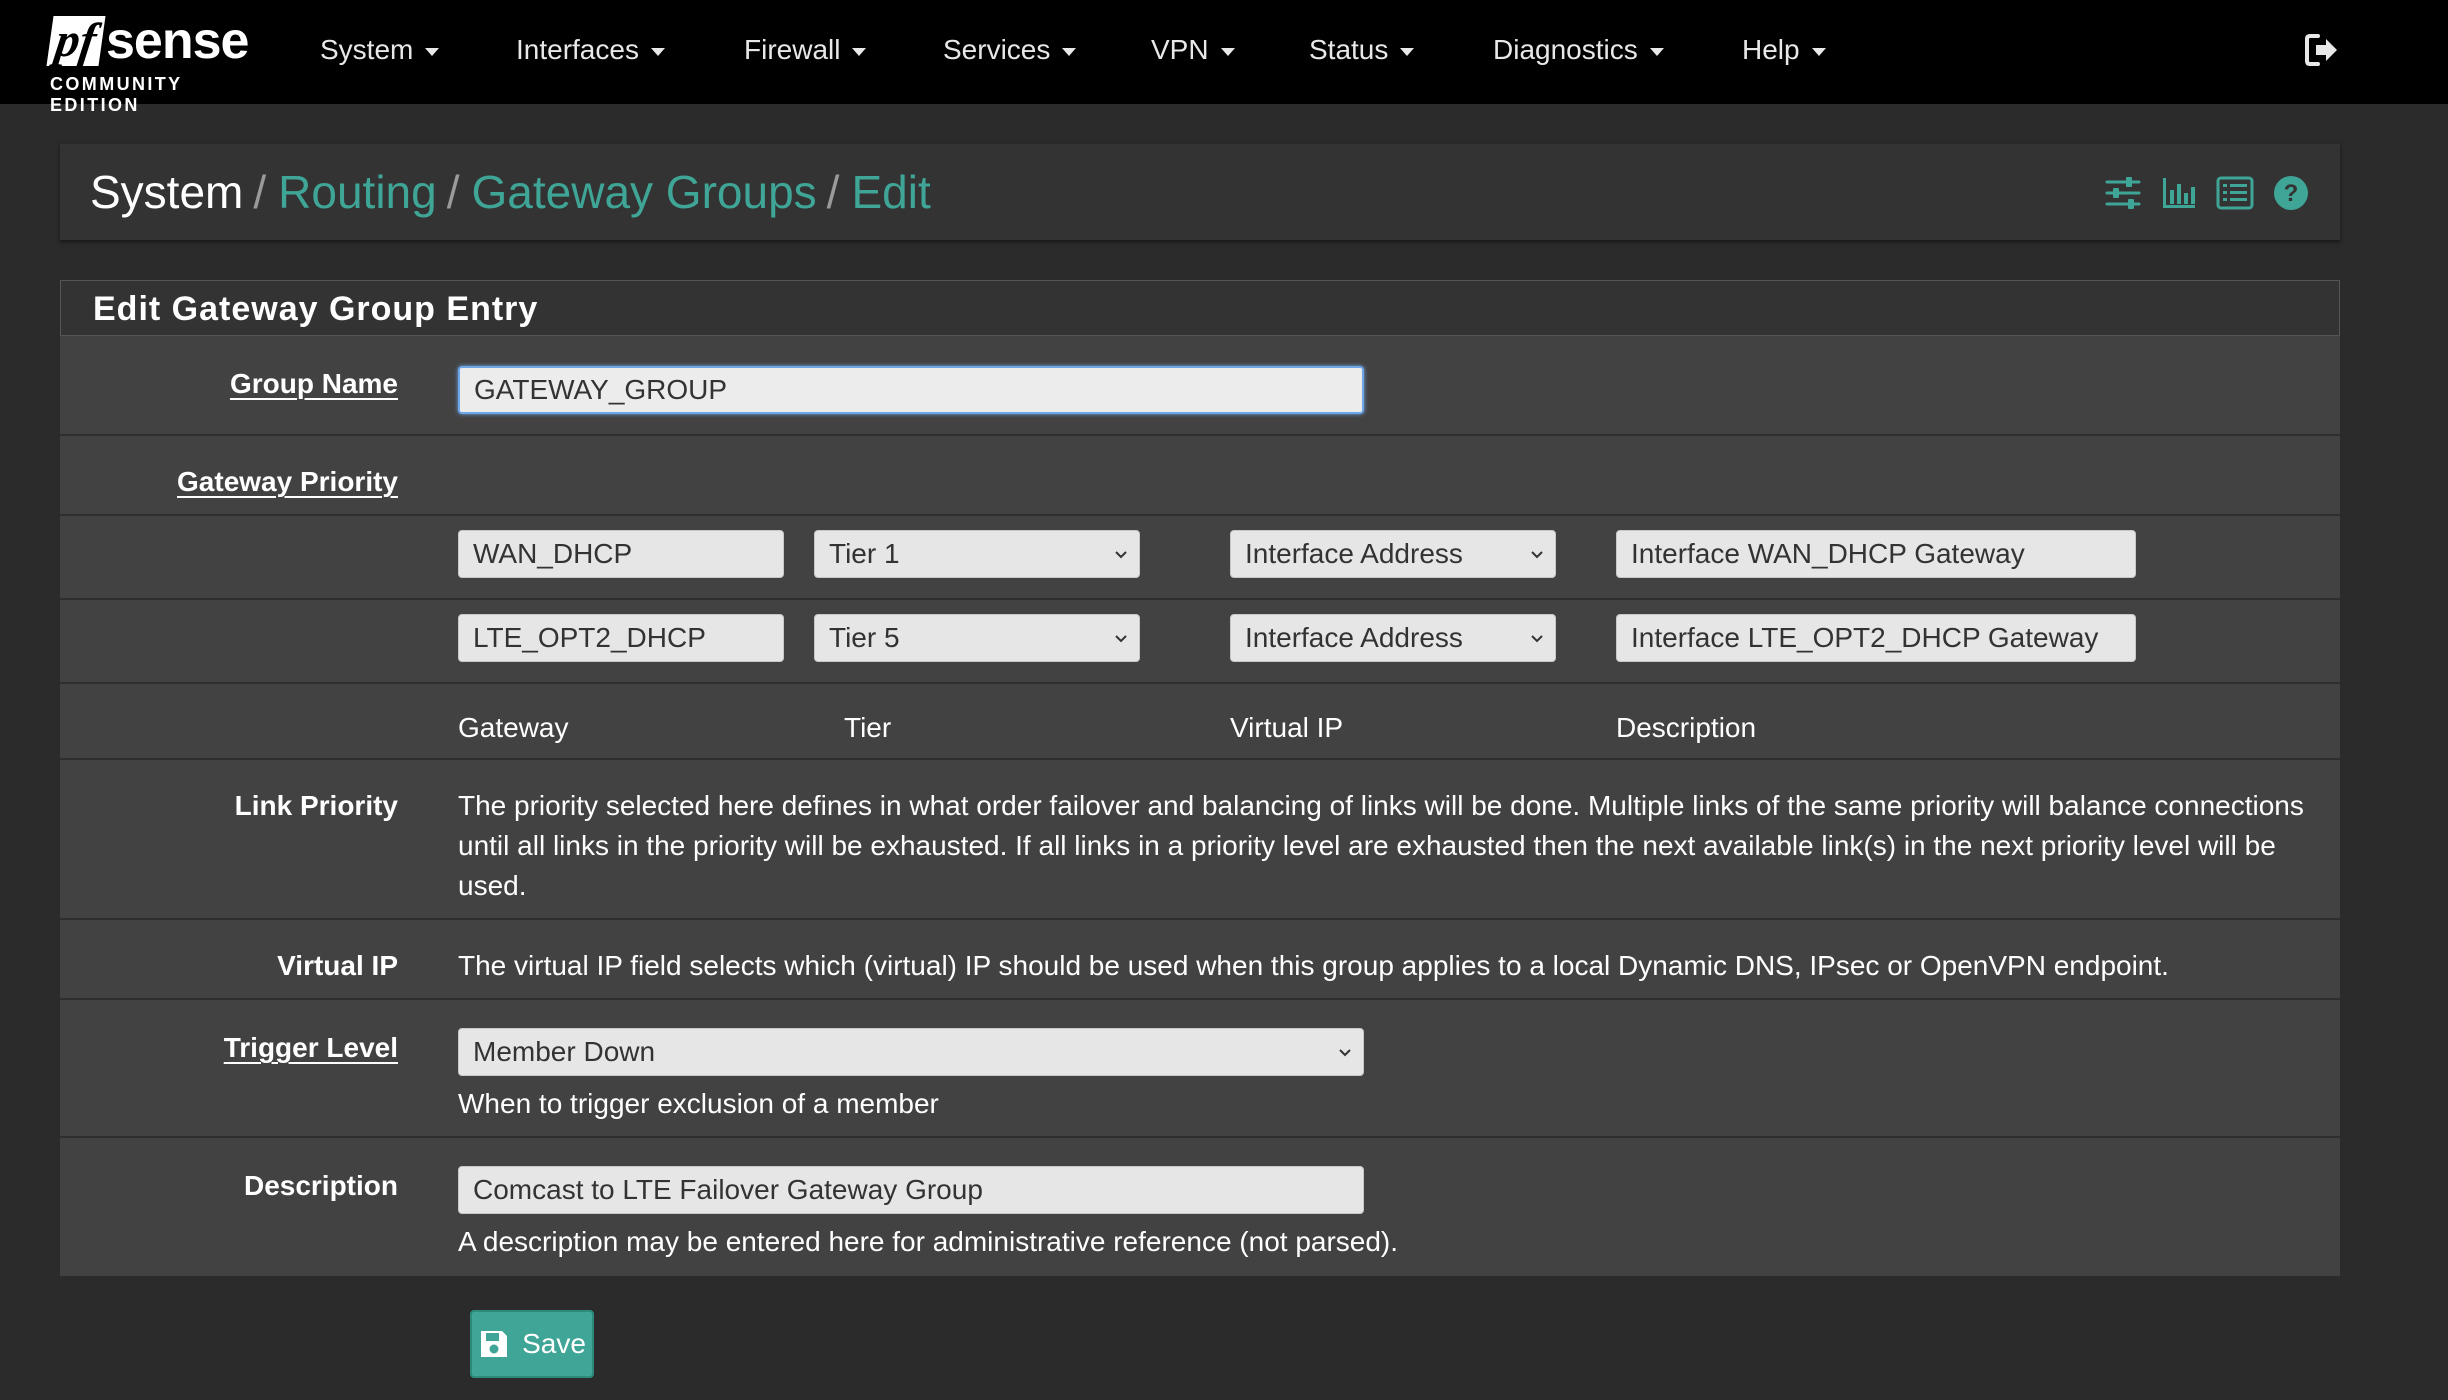  What do you see at coordinates (577, 49) in the screenshot?
I see `nav-label: Interfaces` at bounding box center [577, 49].